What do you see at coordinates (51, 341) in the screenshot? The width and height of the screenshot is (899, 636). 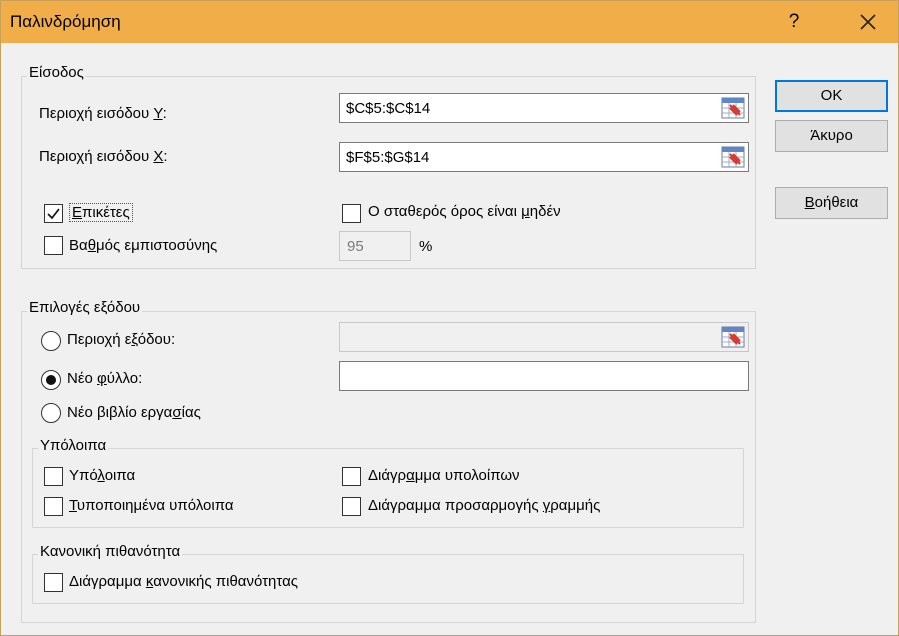 I see `output-range-radio` at bounding box center [51, 341].